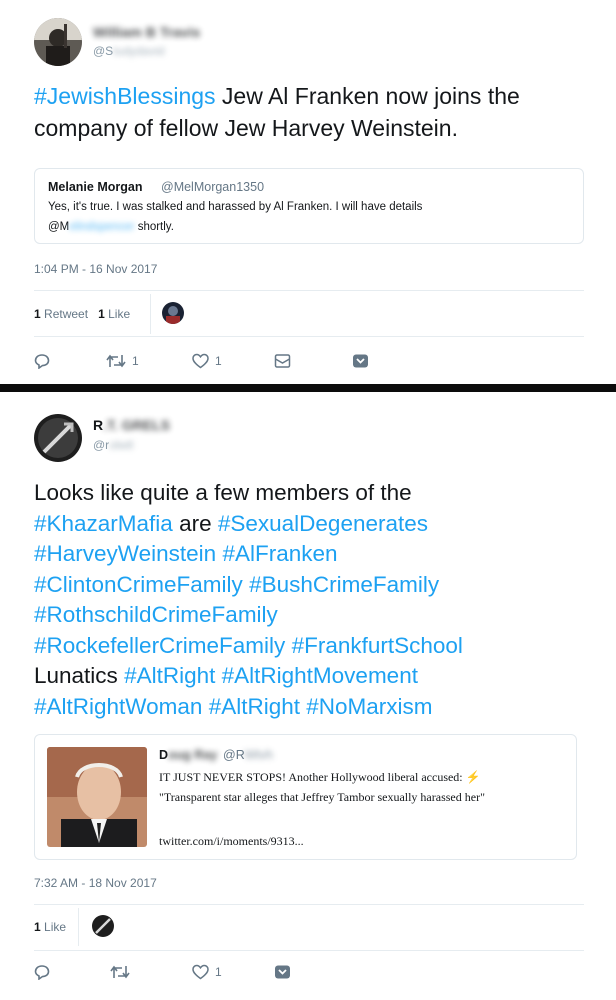 The width and height of the screenshot is (616, 1000). I want to click on message-button, so click(282, 361).